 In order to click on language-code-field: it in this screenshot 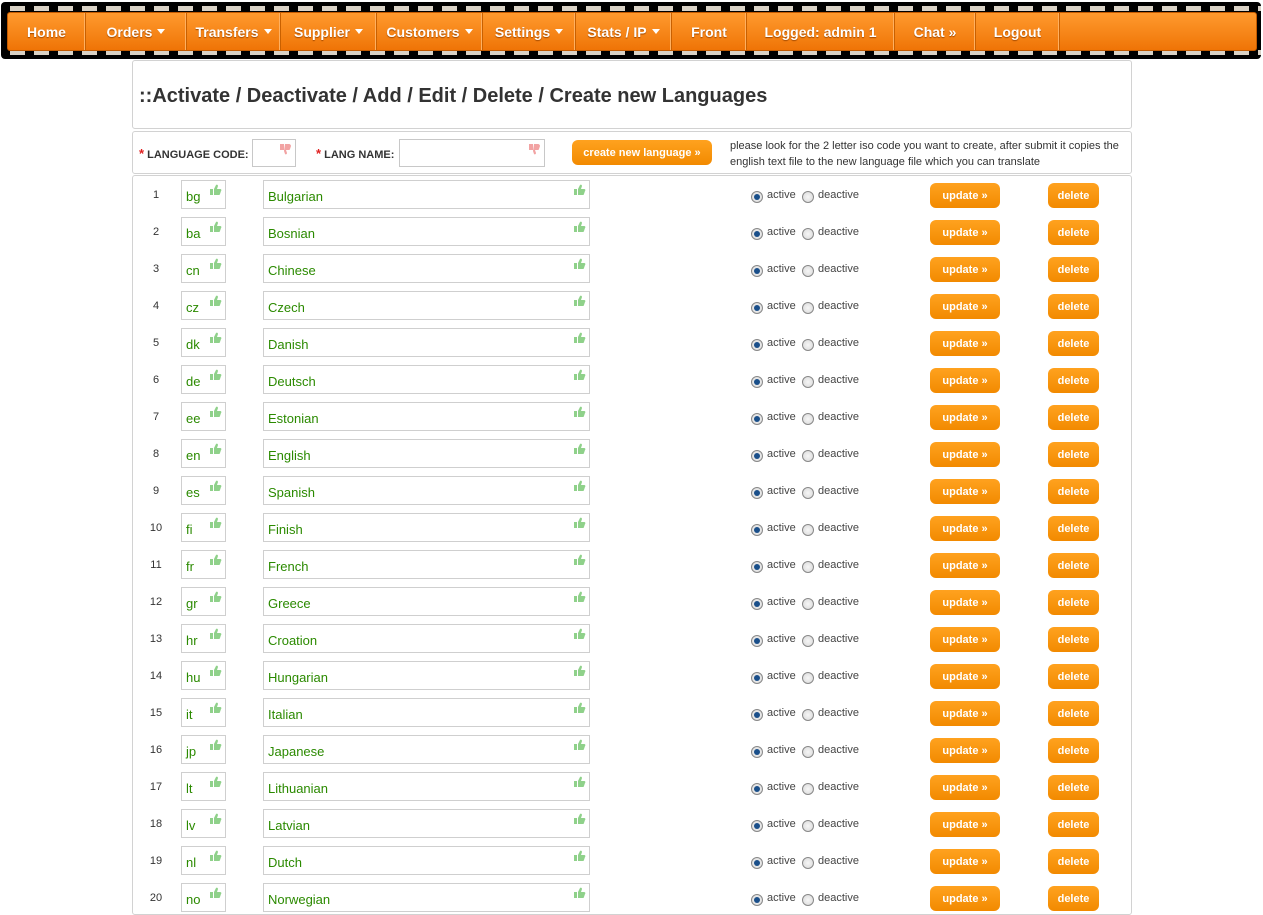, I will do `click(203, 712)`.